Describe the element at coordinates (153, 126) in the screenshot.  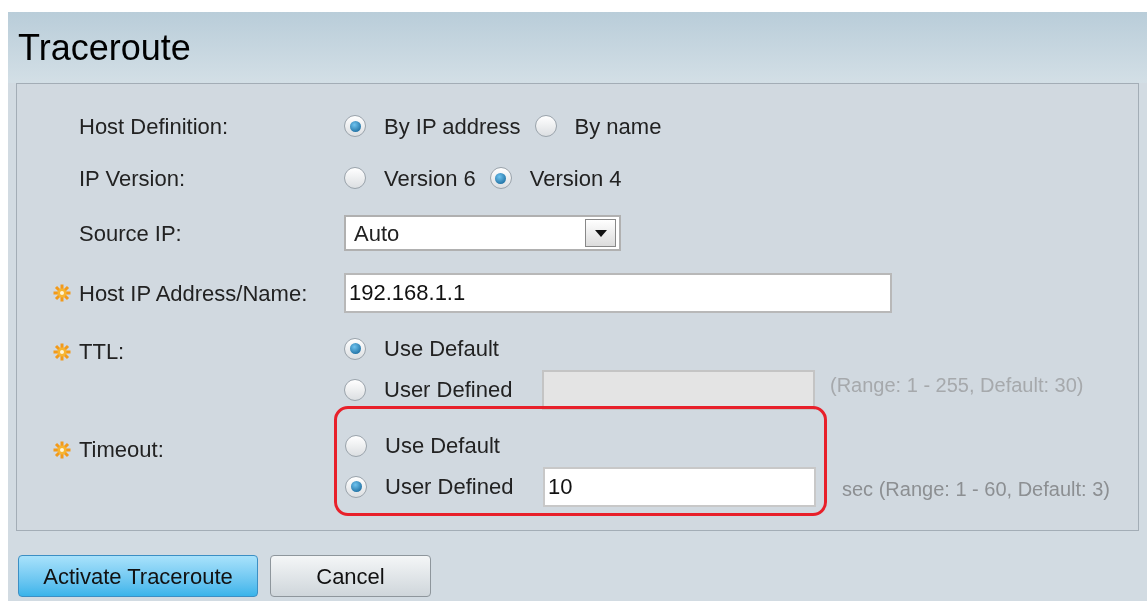
I see `field-label: Host Definition:` at that location.